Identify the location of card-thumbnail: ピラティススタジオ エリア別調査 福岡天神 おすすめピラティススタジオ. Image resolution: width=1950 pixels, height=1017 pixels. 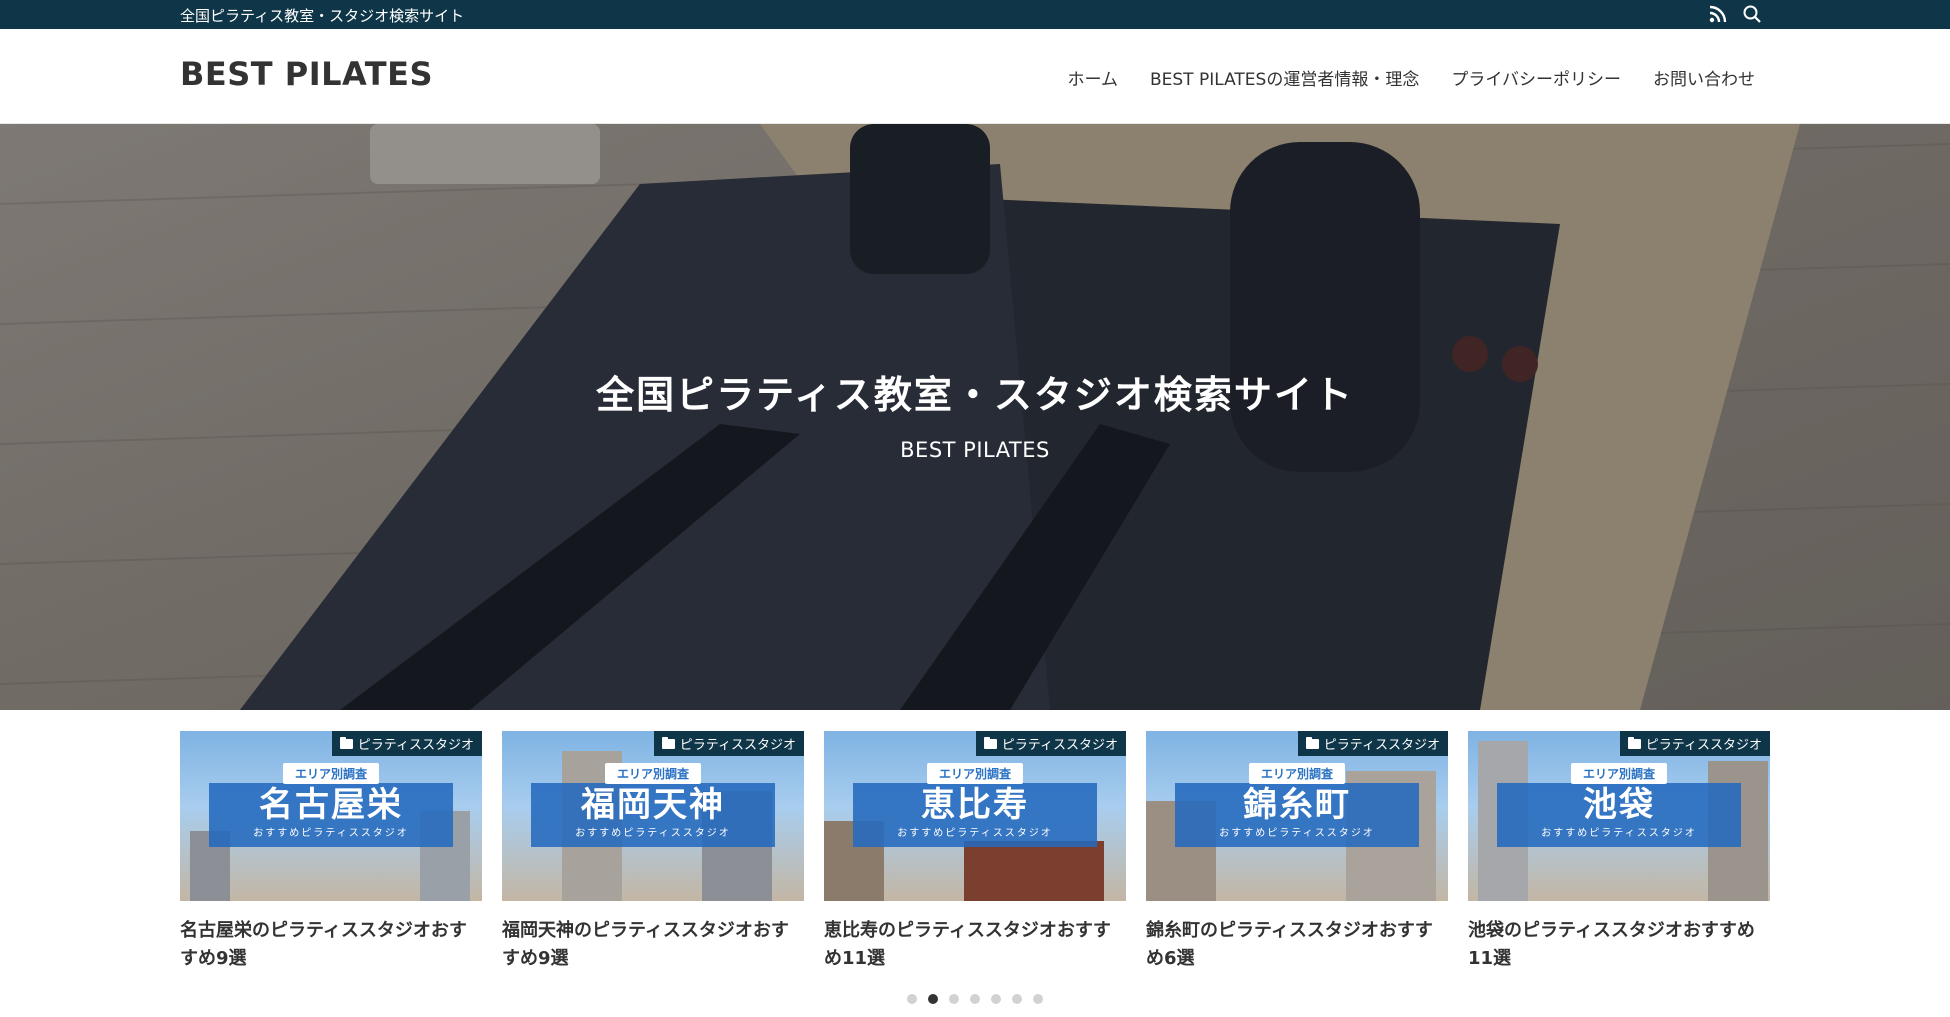
(653, 816).